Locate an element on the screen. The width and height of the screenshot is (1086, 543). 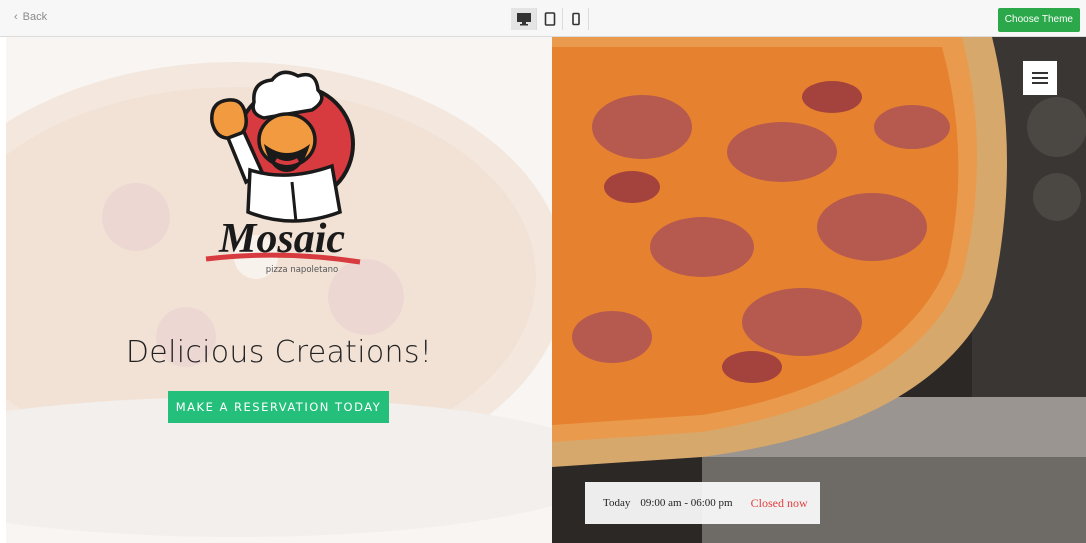
hero-headline: Delicious Creations! is located at coordinates (279, 352).